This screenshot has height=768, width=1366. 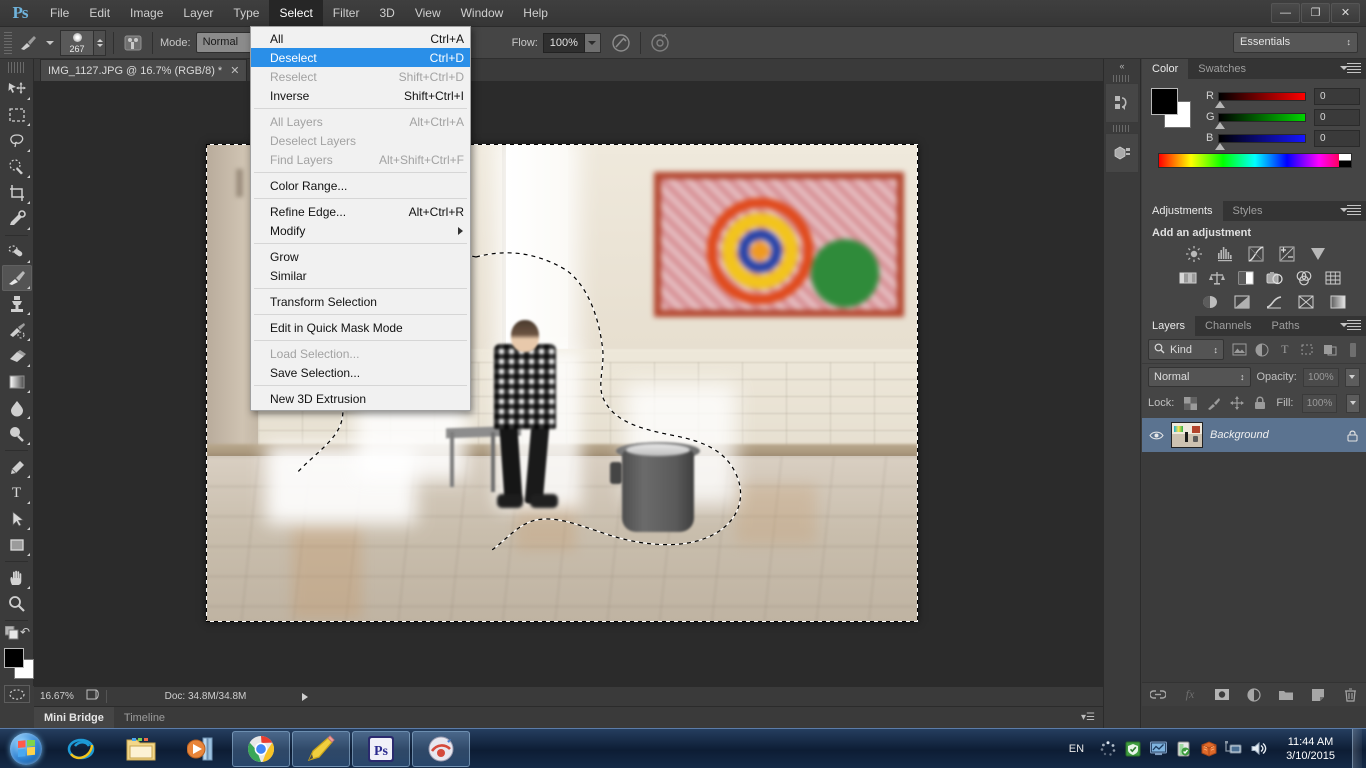 What do you see at coordinates (321, 748) in the screenshot?
I see `notepad-plus-icon` at bounding box center [321, 748].